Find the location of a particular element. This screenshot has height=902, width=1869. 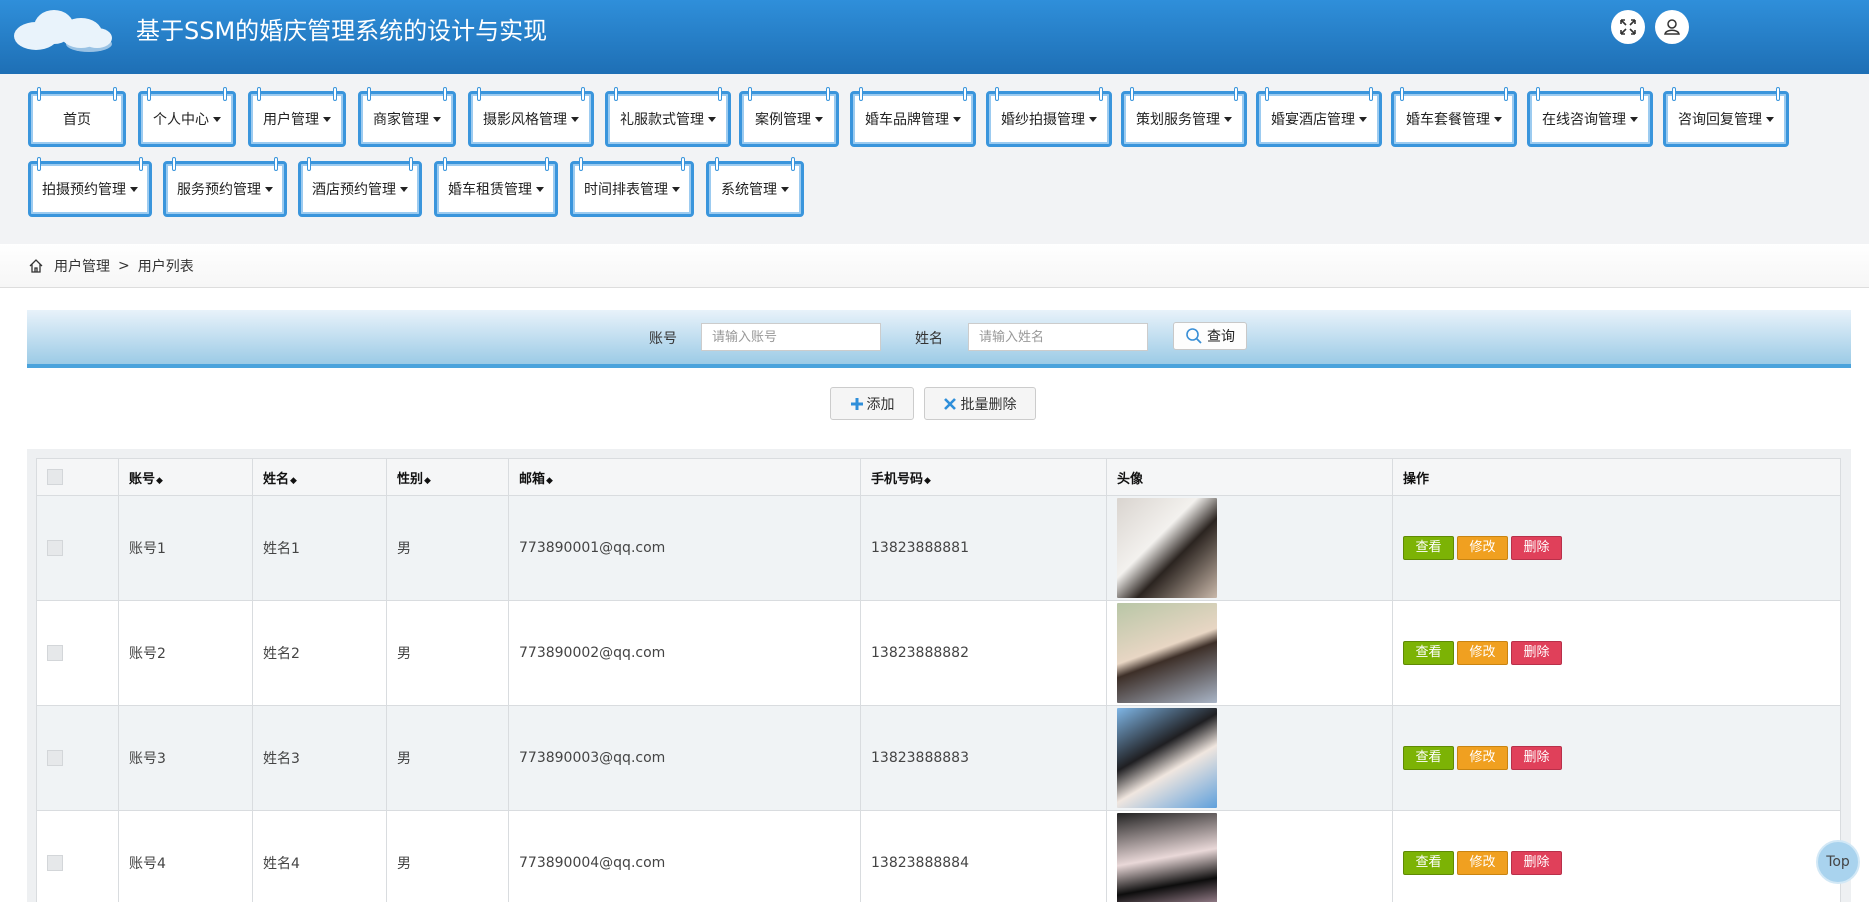

nav-item-row1-3: 商家管理 is located at coordinates (407, 117).